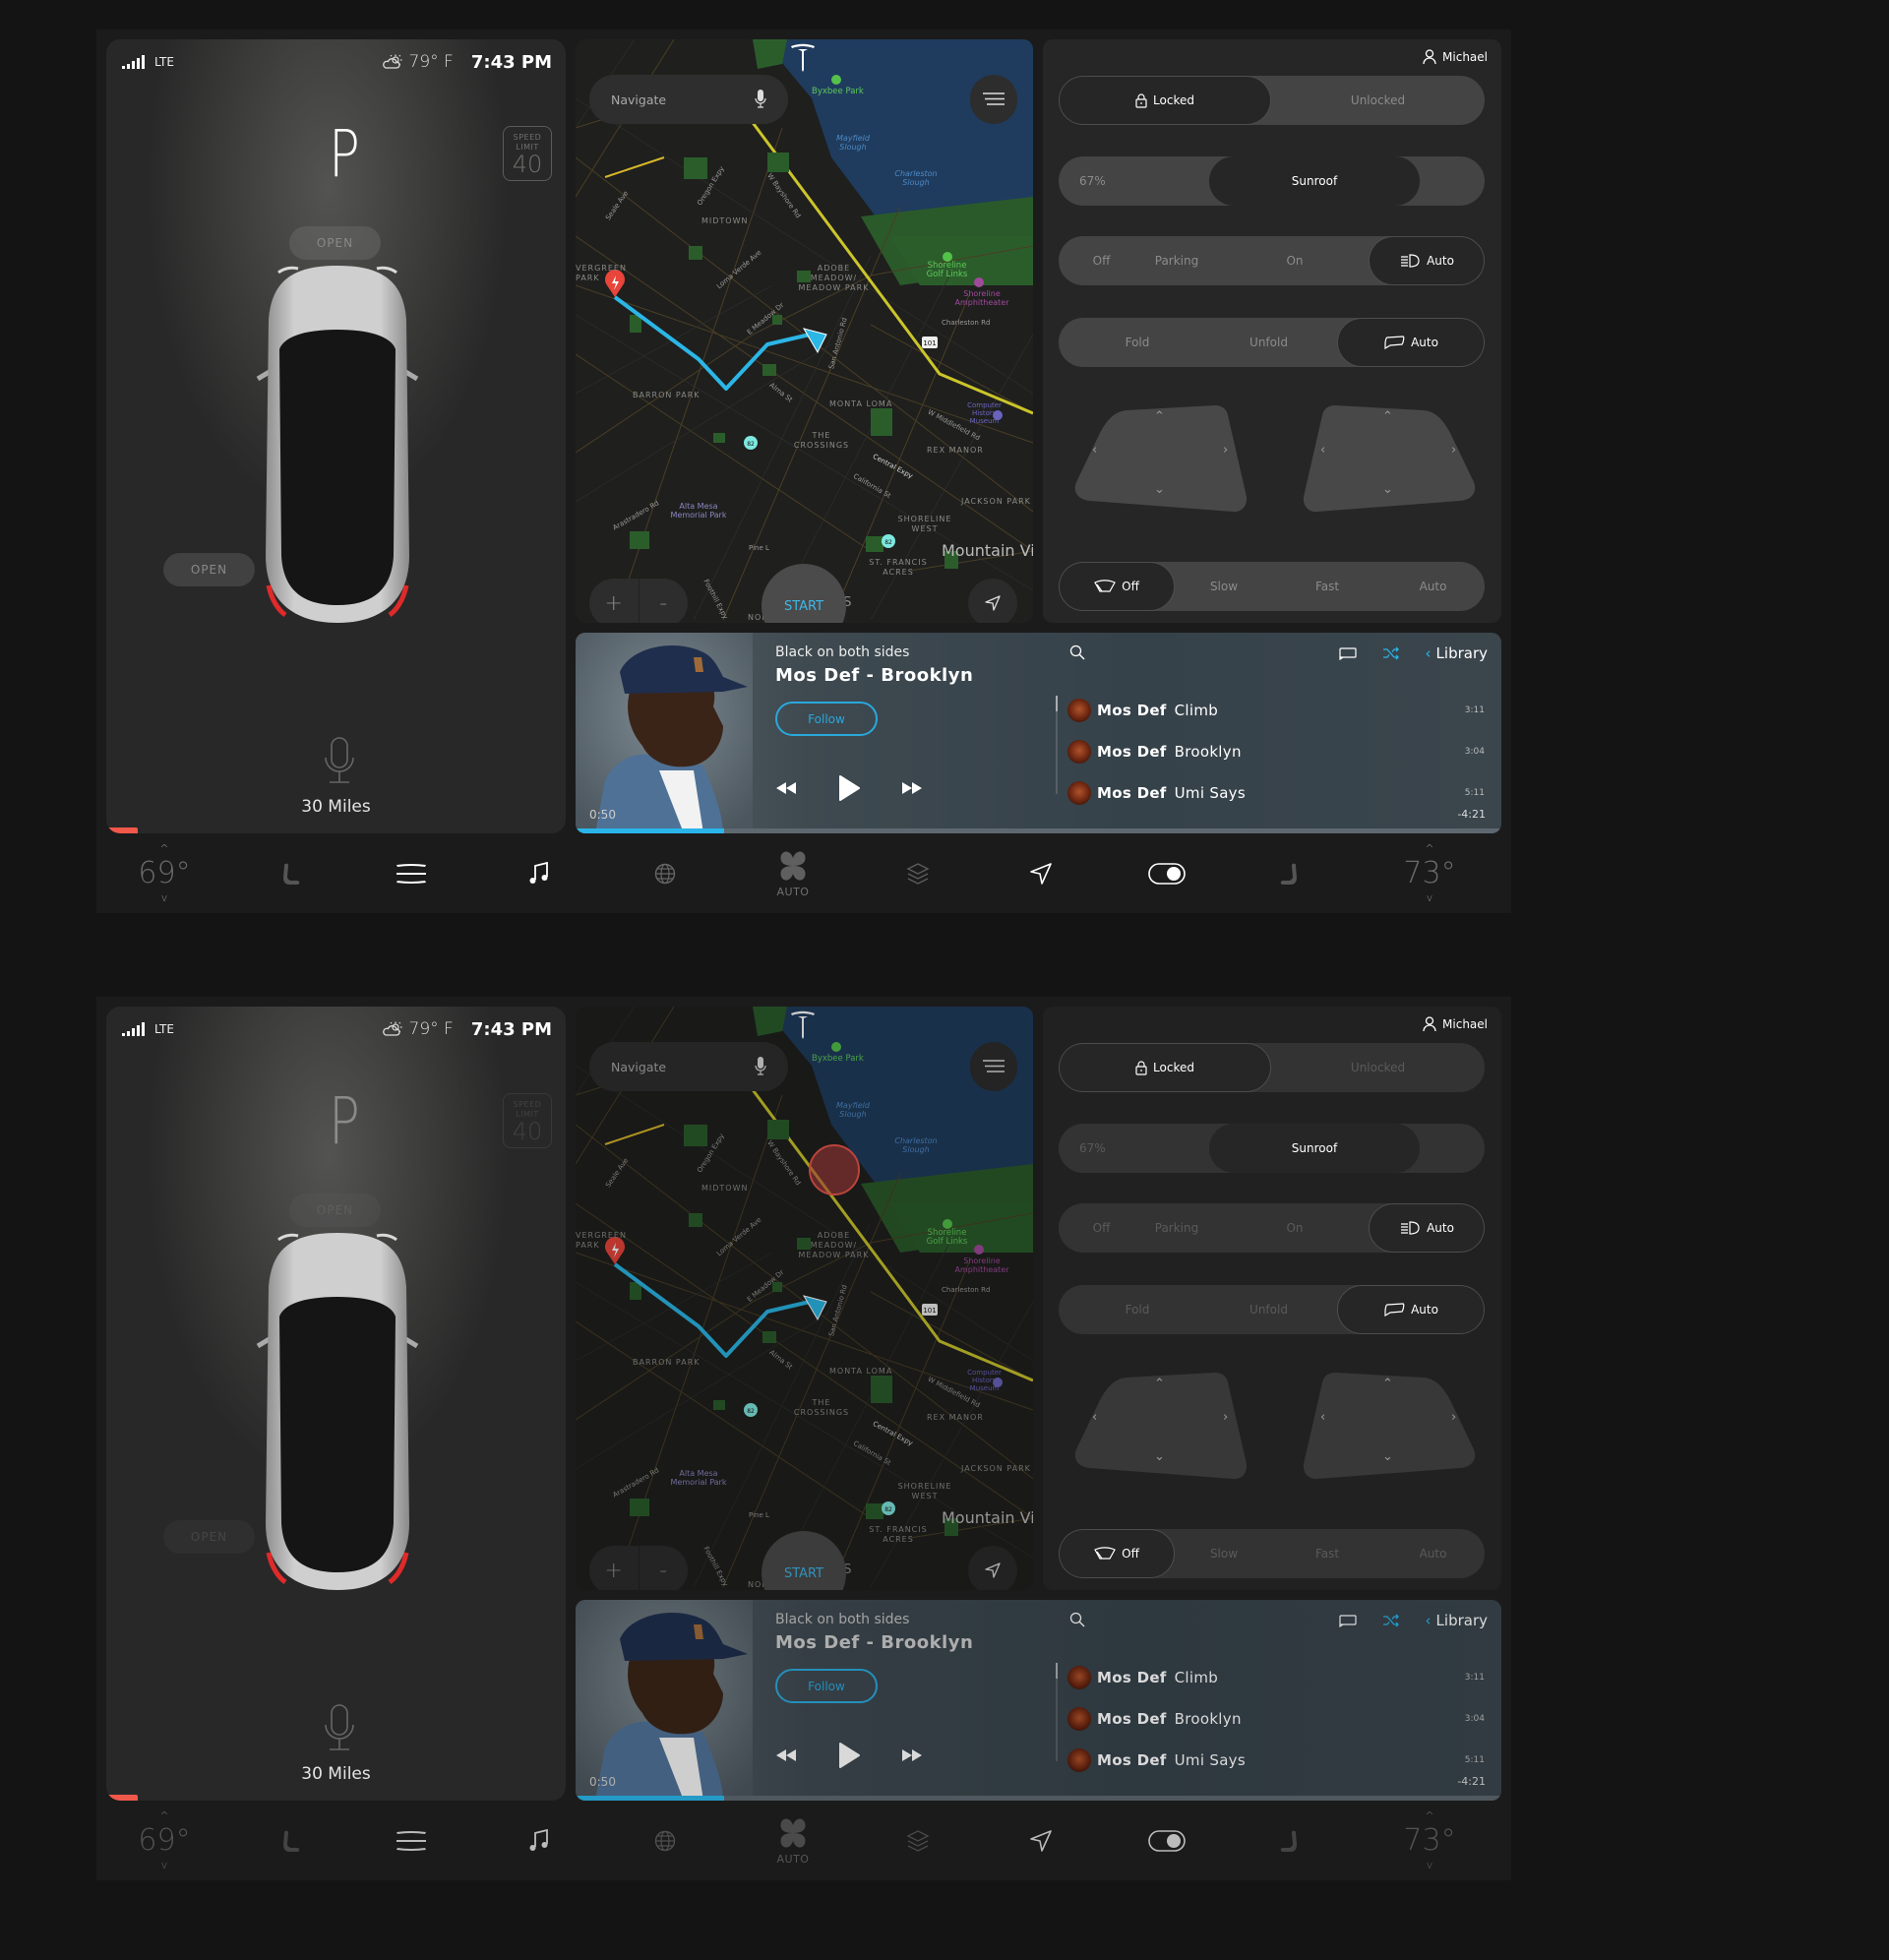 The height and width of the screenshot is (1960, 1889). I want to click on wiper-option-off: Off, so click(1117, 1553).